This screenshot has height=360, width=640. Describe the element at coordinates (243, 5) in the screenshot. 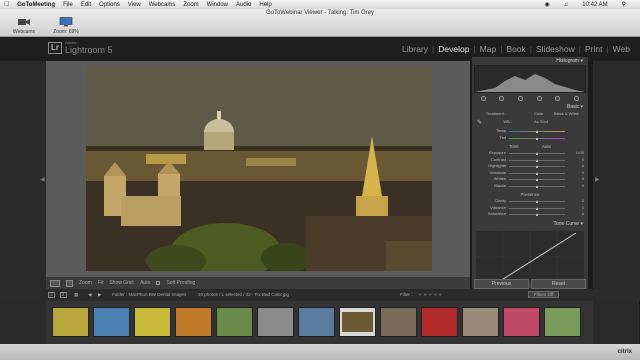

I see `menu-audio: Audio` at that location.